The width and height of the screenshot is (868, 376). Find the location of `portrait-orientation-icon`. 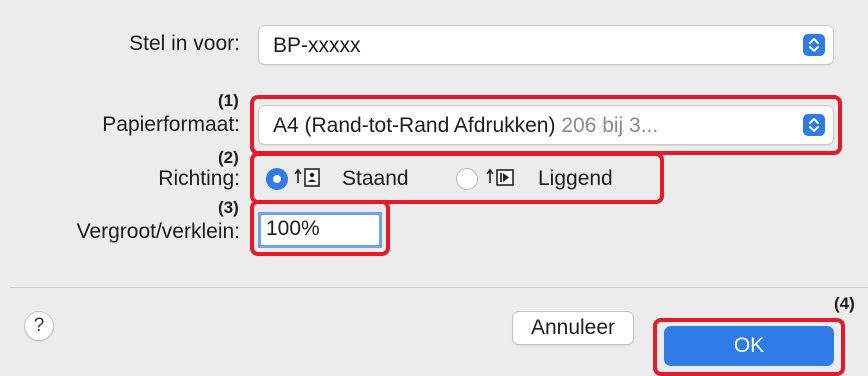

portrait-orientation-icon is located at coordinates (307, 177).